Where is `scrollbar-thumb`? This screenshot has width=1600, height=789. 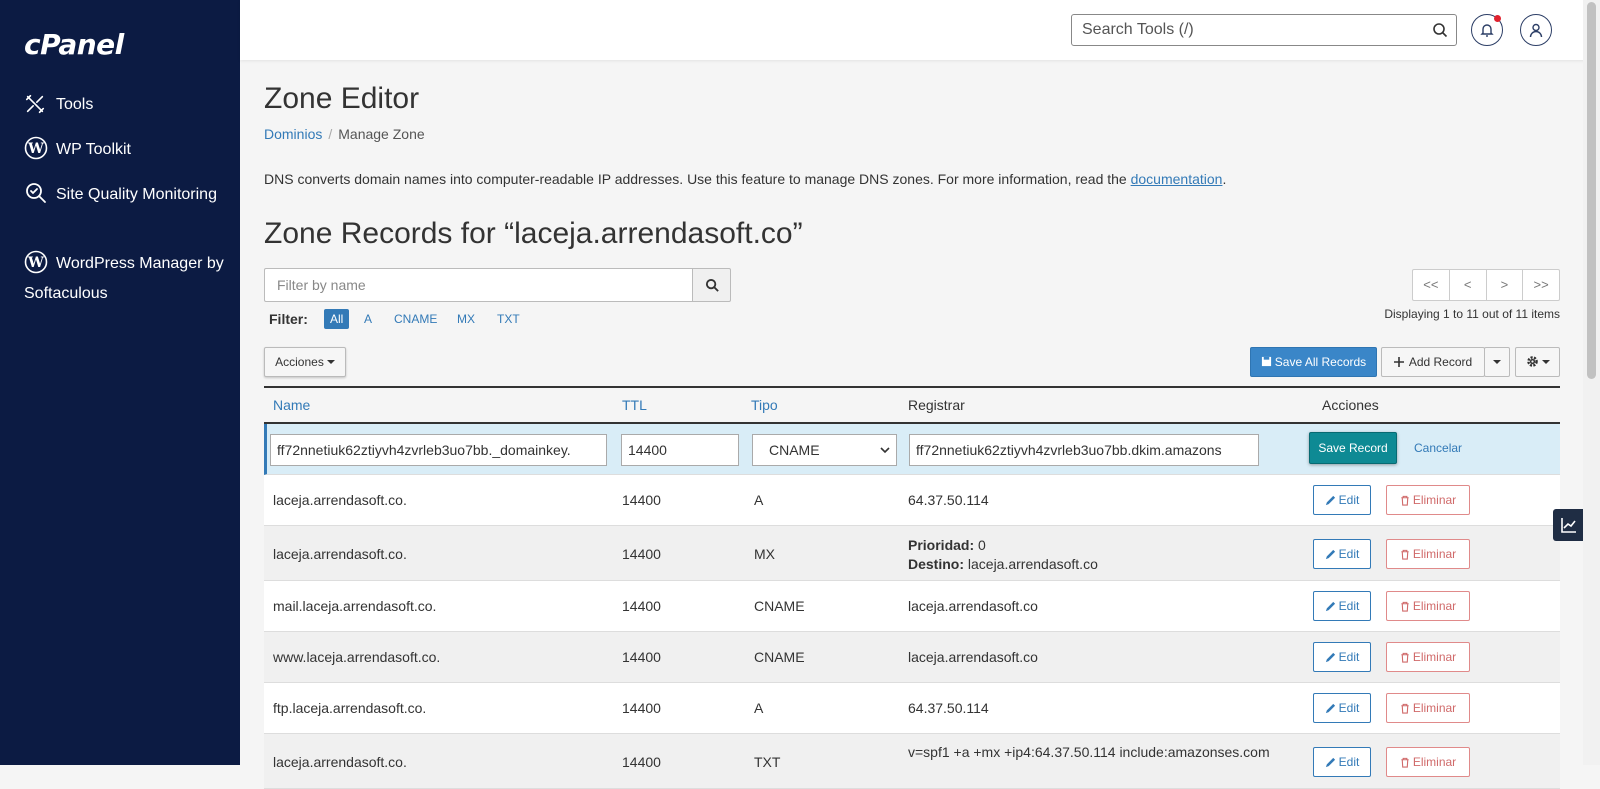 scrollbar-thumb is located at coordinates (1591, 190).